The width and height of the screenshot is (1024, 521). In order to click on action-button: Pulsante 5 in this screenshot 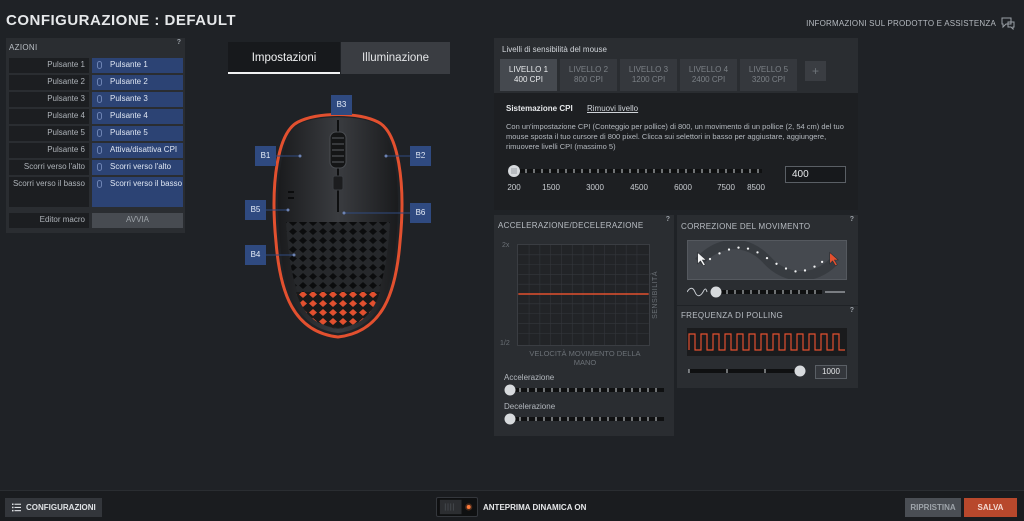, I will do `click(137, 133)`.